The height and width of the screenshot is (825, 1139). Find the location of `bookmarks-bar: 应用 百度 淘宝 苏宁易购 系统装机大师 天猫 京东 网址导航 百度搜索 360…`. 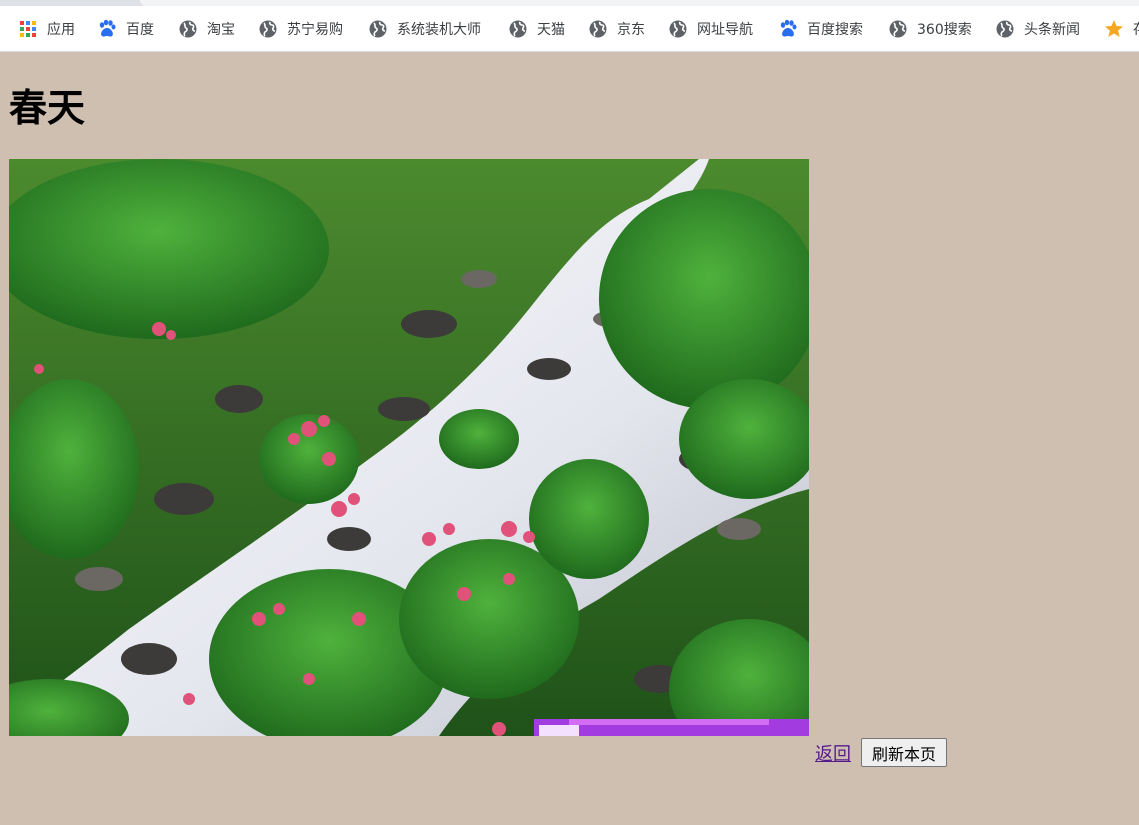

bookmarks-bar: 应用 百度 淘宝 苏宁易购 系统装机大师 天猫 京东 网址导航 百度搜索 360… is located at coordinates (569, 26).